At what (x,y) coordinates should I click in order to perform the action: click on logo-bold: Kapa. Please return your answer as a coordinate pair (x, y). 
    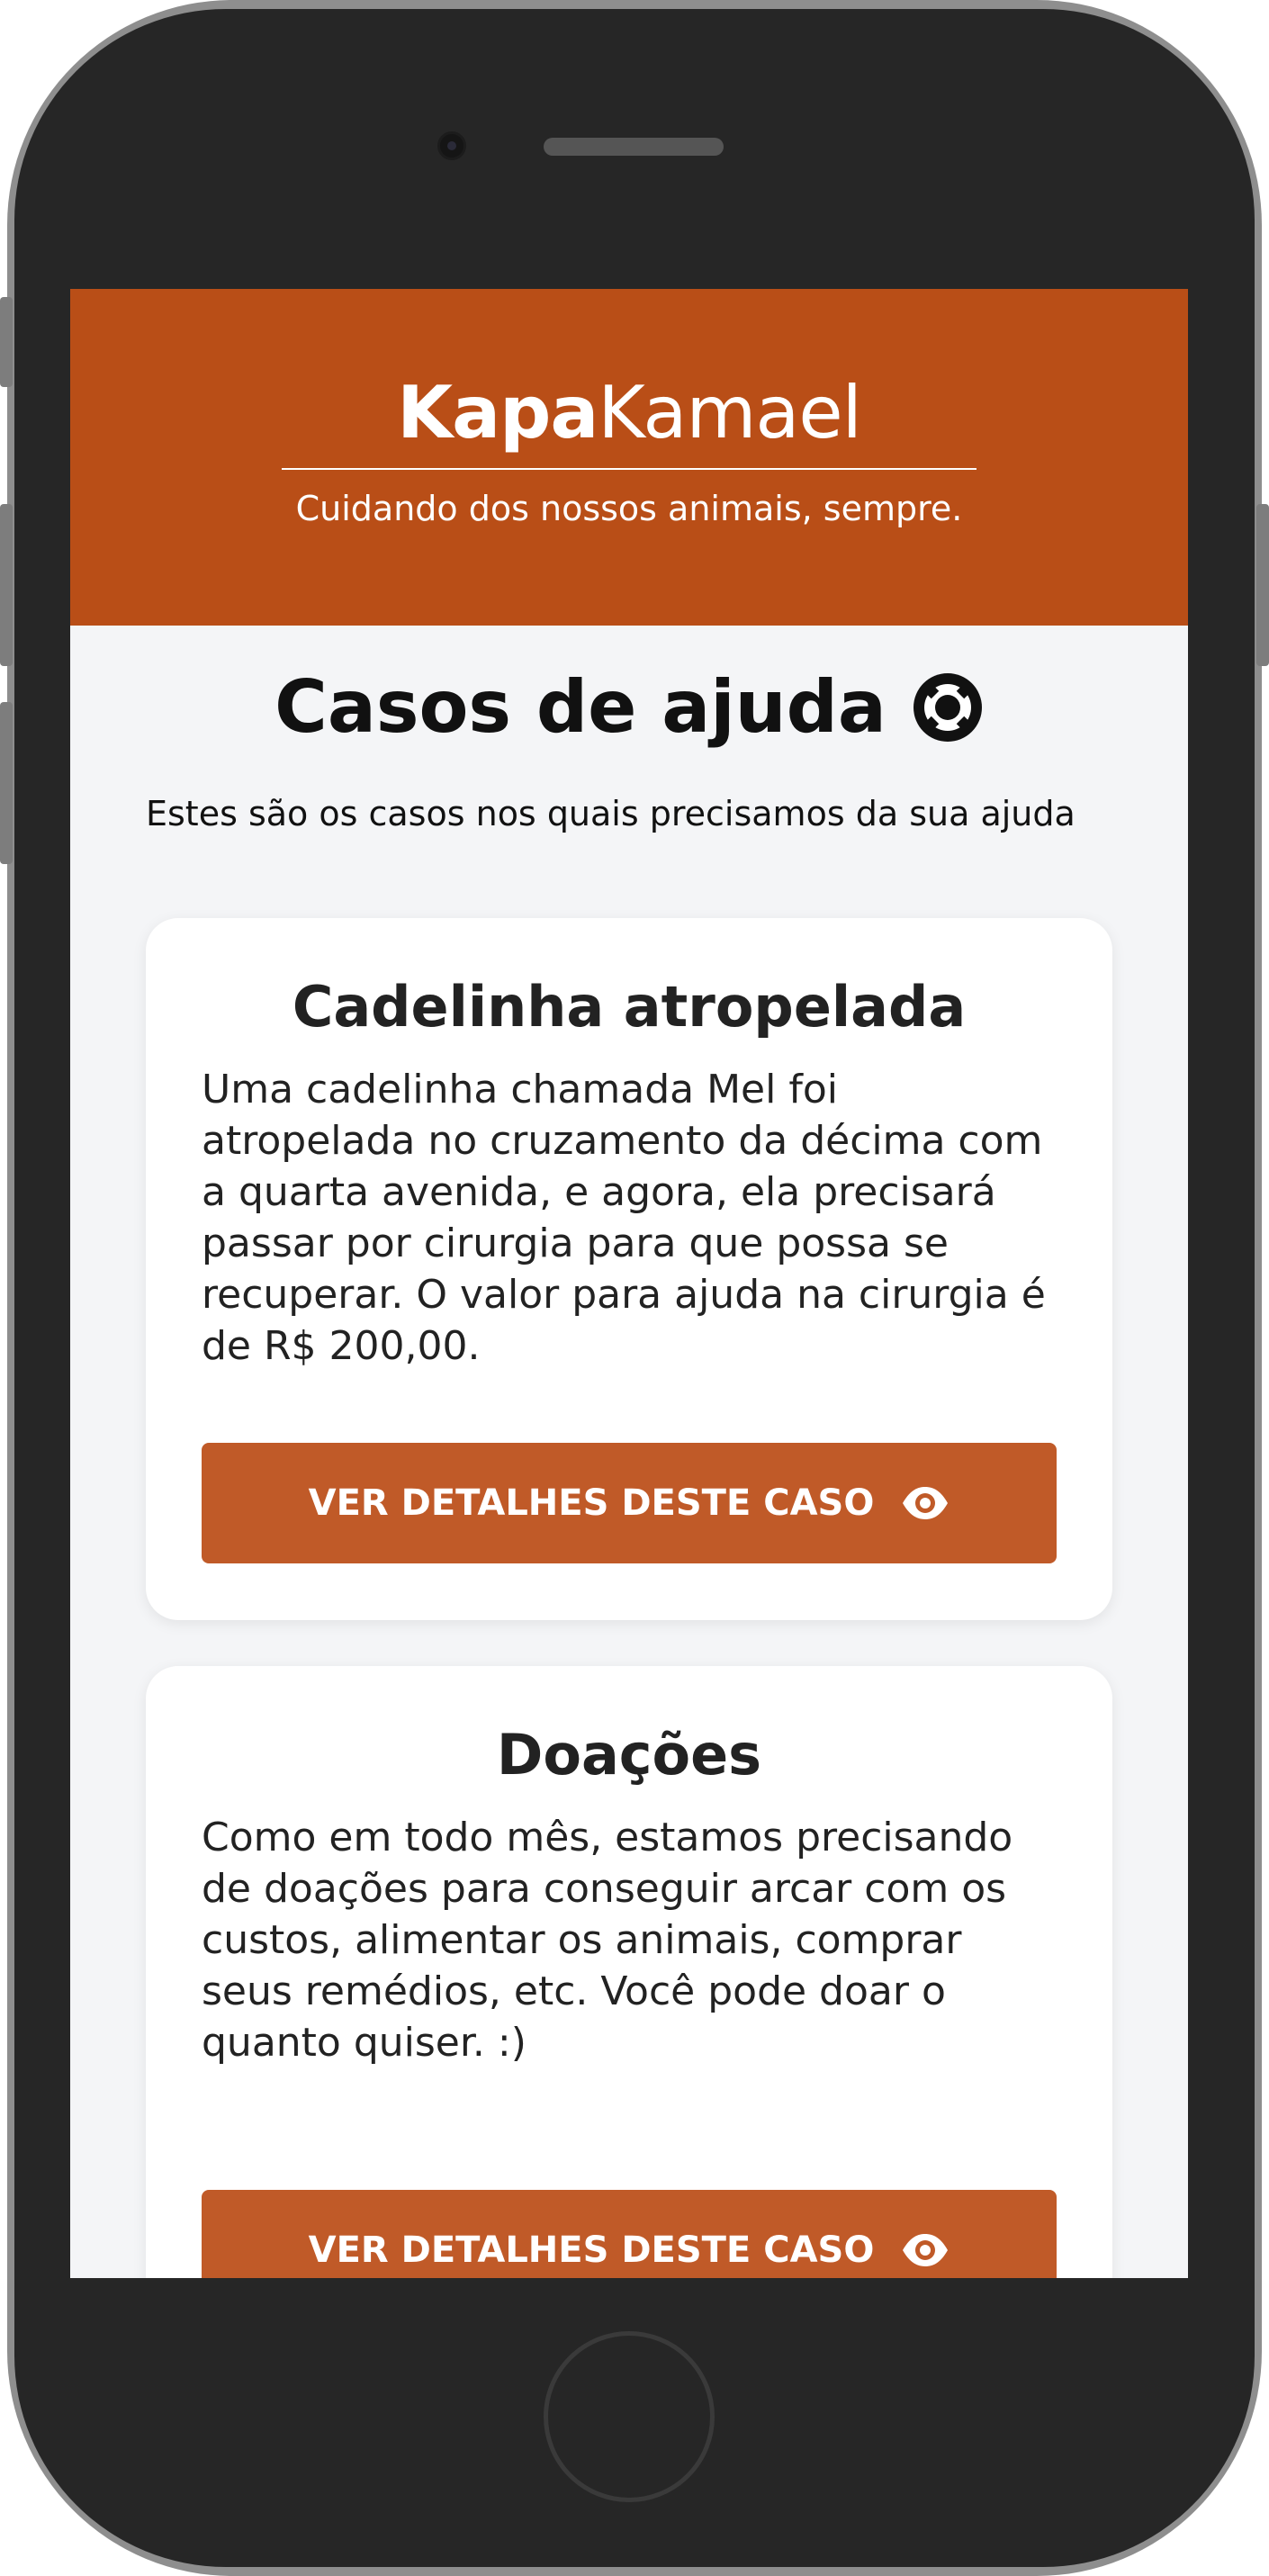
    Looking at the image, I should click on (498, 413).